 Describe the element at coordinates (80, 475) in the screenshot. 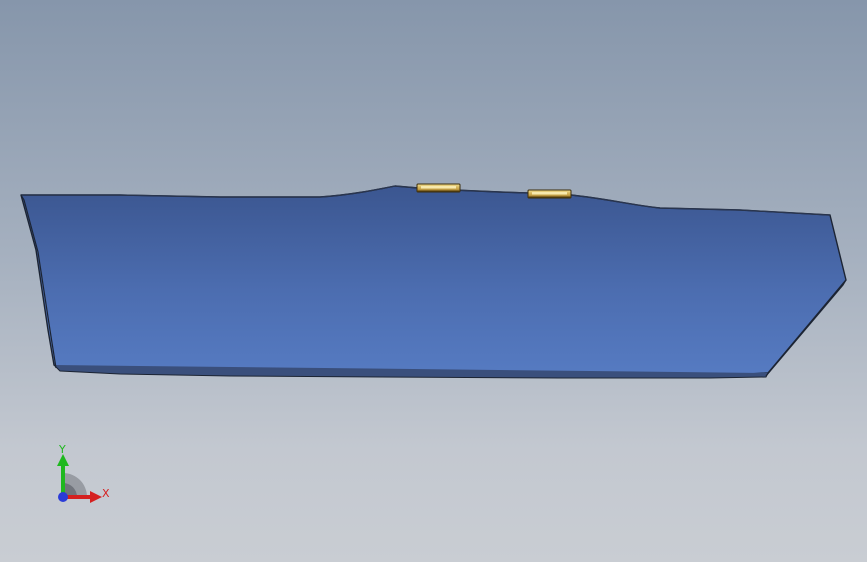

I see `axis-triad: Y X` at that location.